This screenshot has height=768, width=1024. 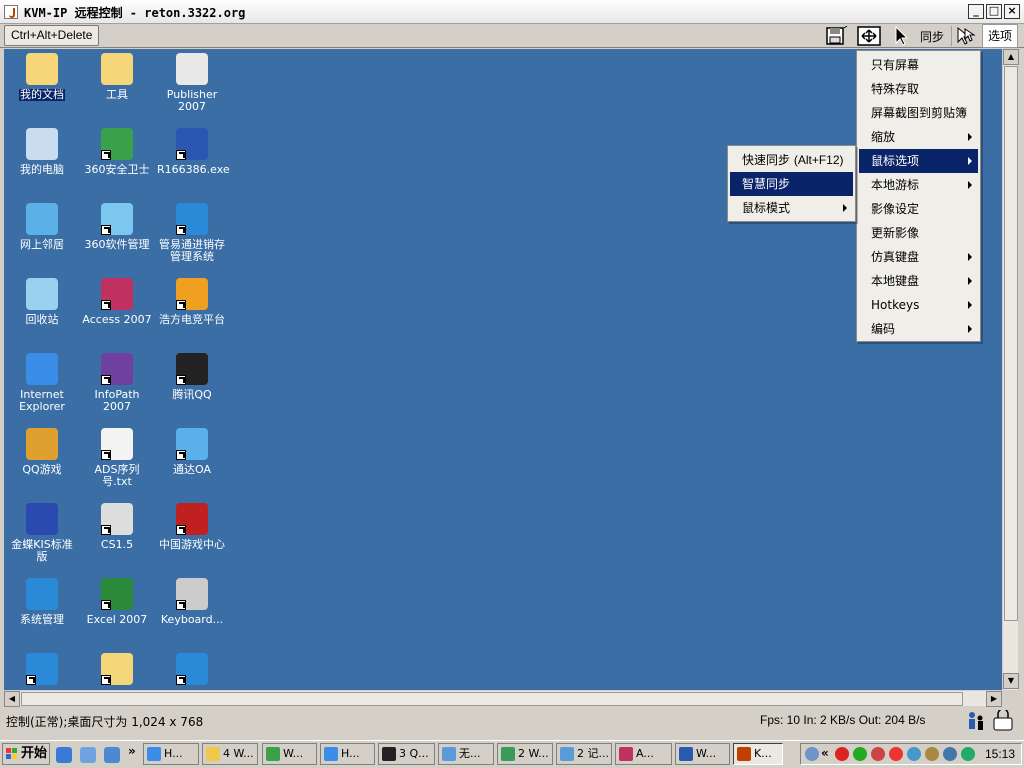 I want to click on scroll-down-button: ▼, so click(x=1011, y=681).